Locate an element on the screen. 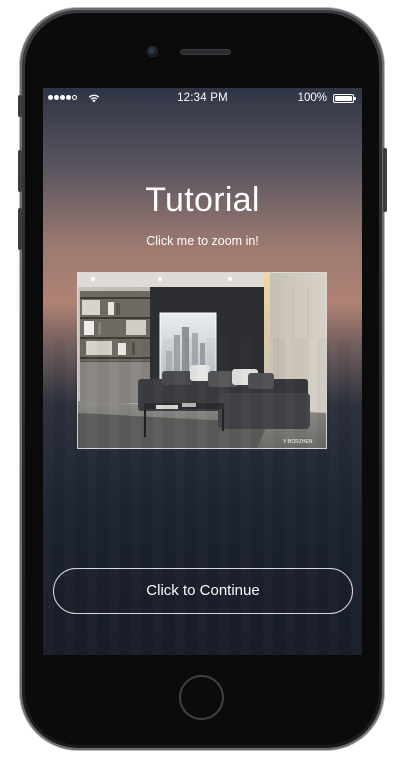 Image resolution: width=401 pixels, height=761 pixels. battery-percentage: 100% is located at coordinates (312, 98).